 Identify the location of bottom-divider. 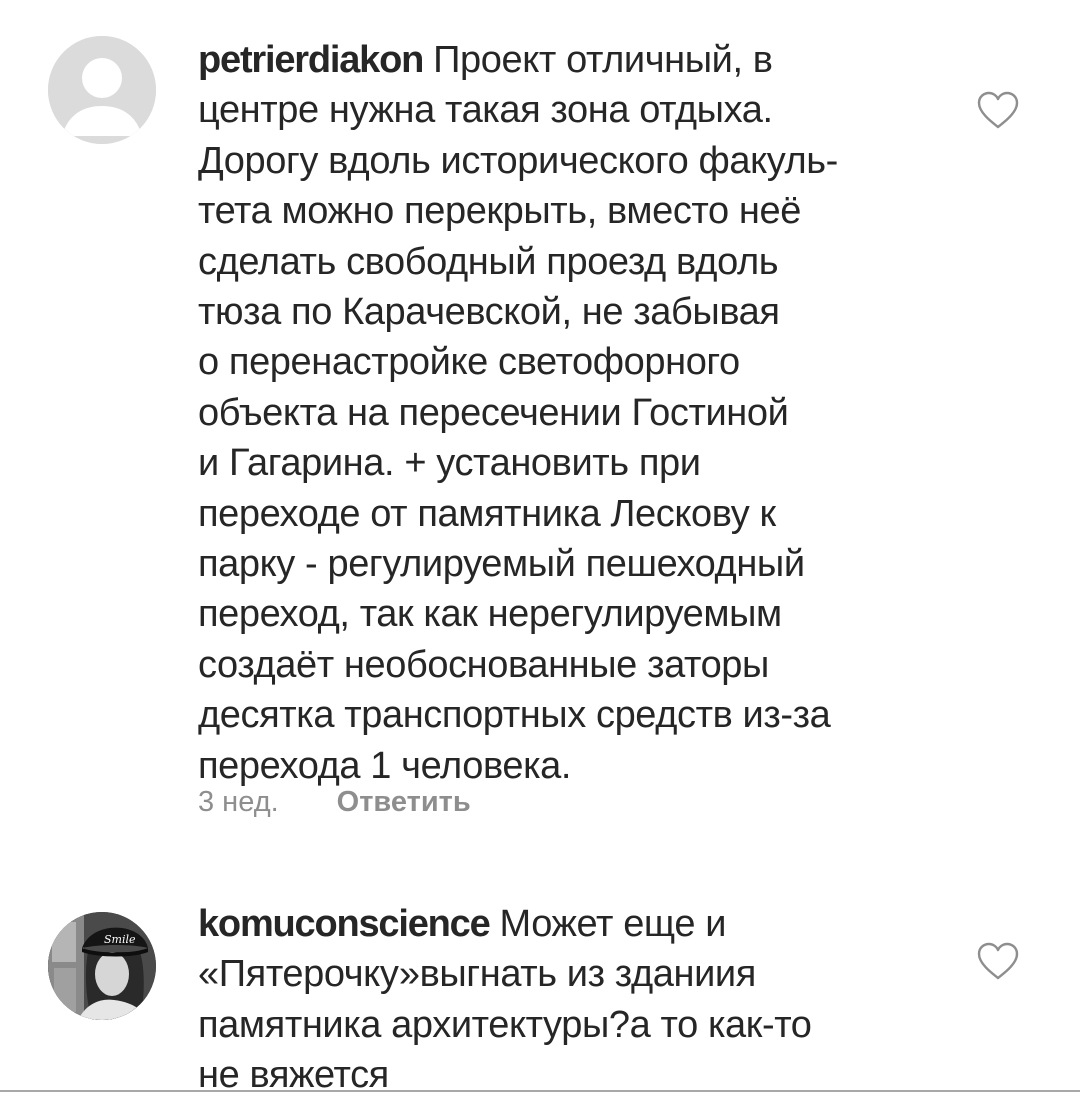
(540, 1091).